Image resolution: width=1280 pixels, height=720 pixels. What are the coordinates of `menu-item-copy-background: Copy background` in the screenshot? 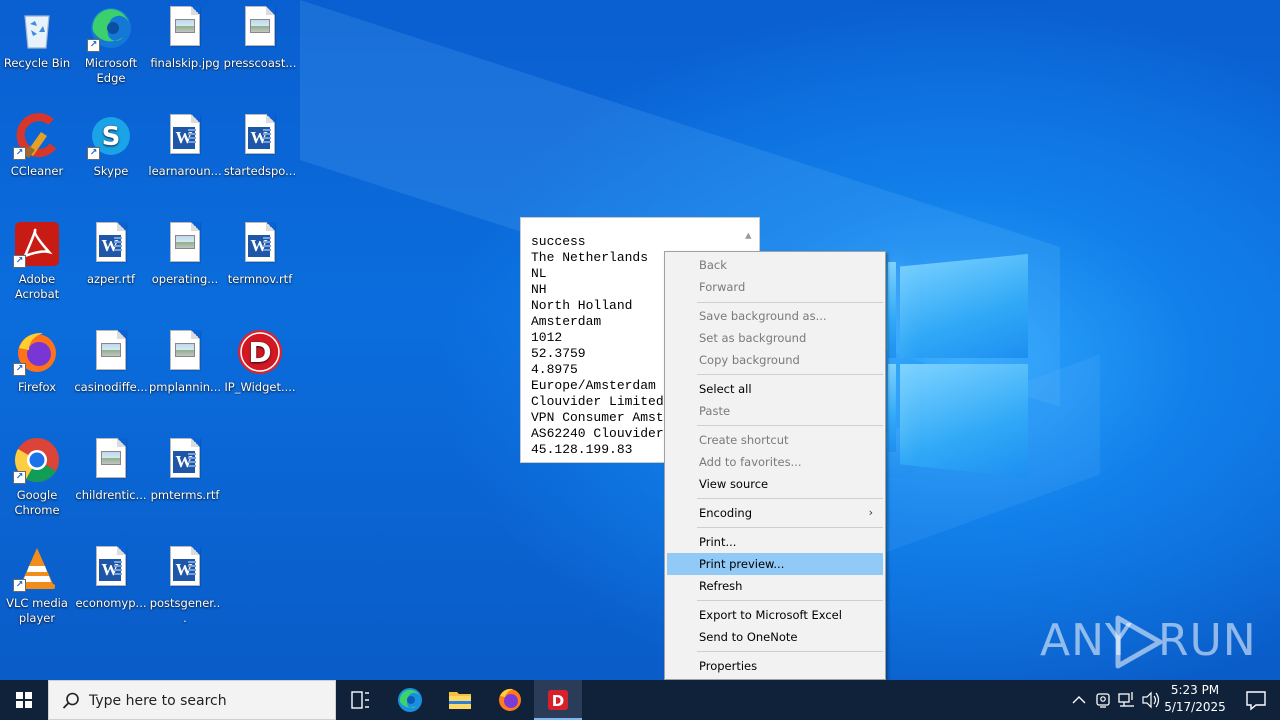 It's located at (775, 360).